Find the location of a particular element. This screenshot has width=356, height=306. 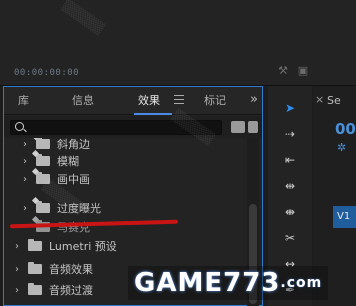

logo-text: GAME773 is located at coordinates (207, 283).